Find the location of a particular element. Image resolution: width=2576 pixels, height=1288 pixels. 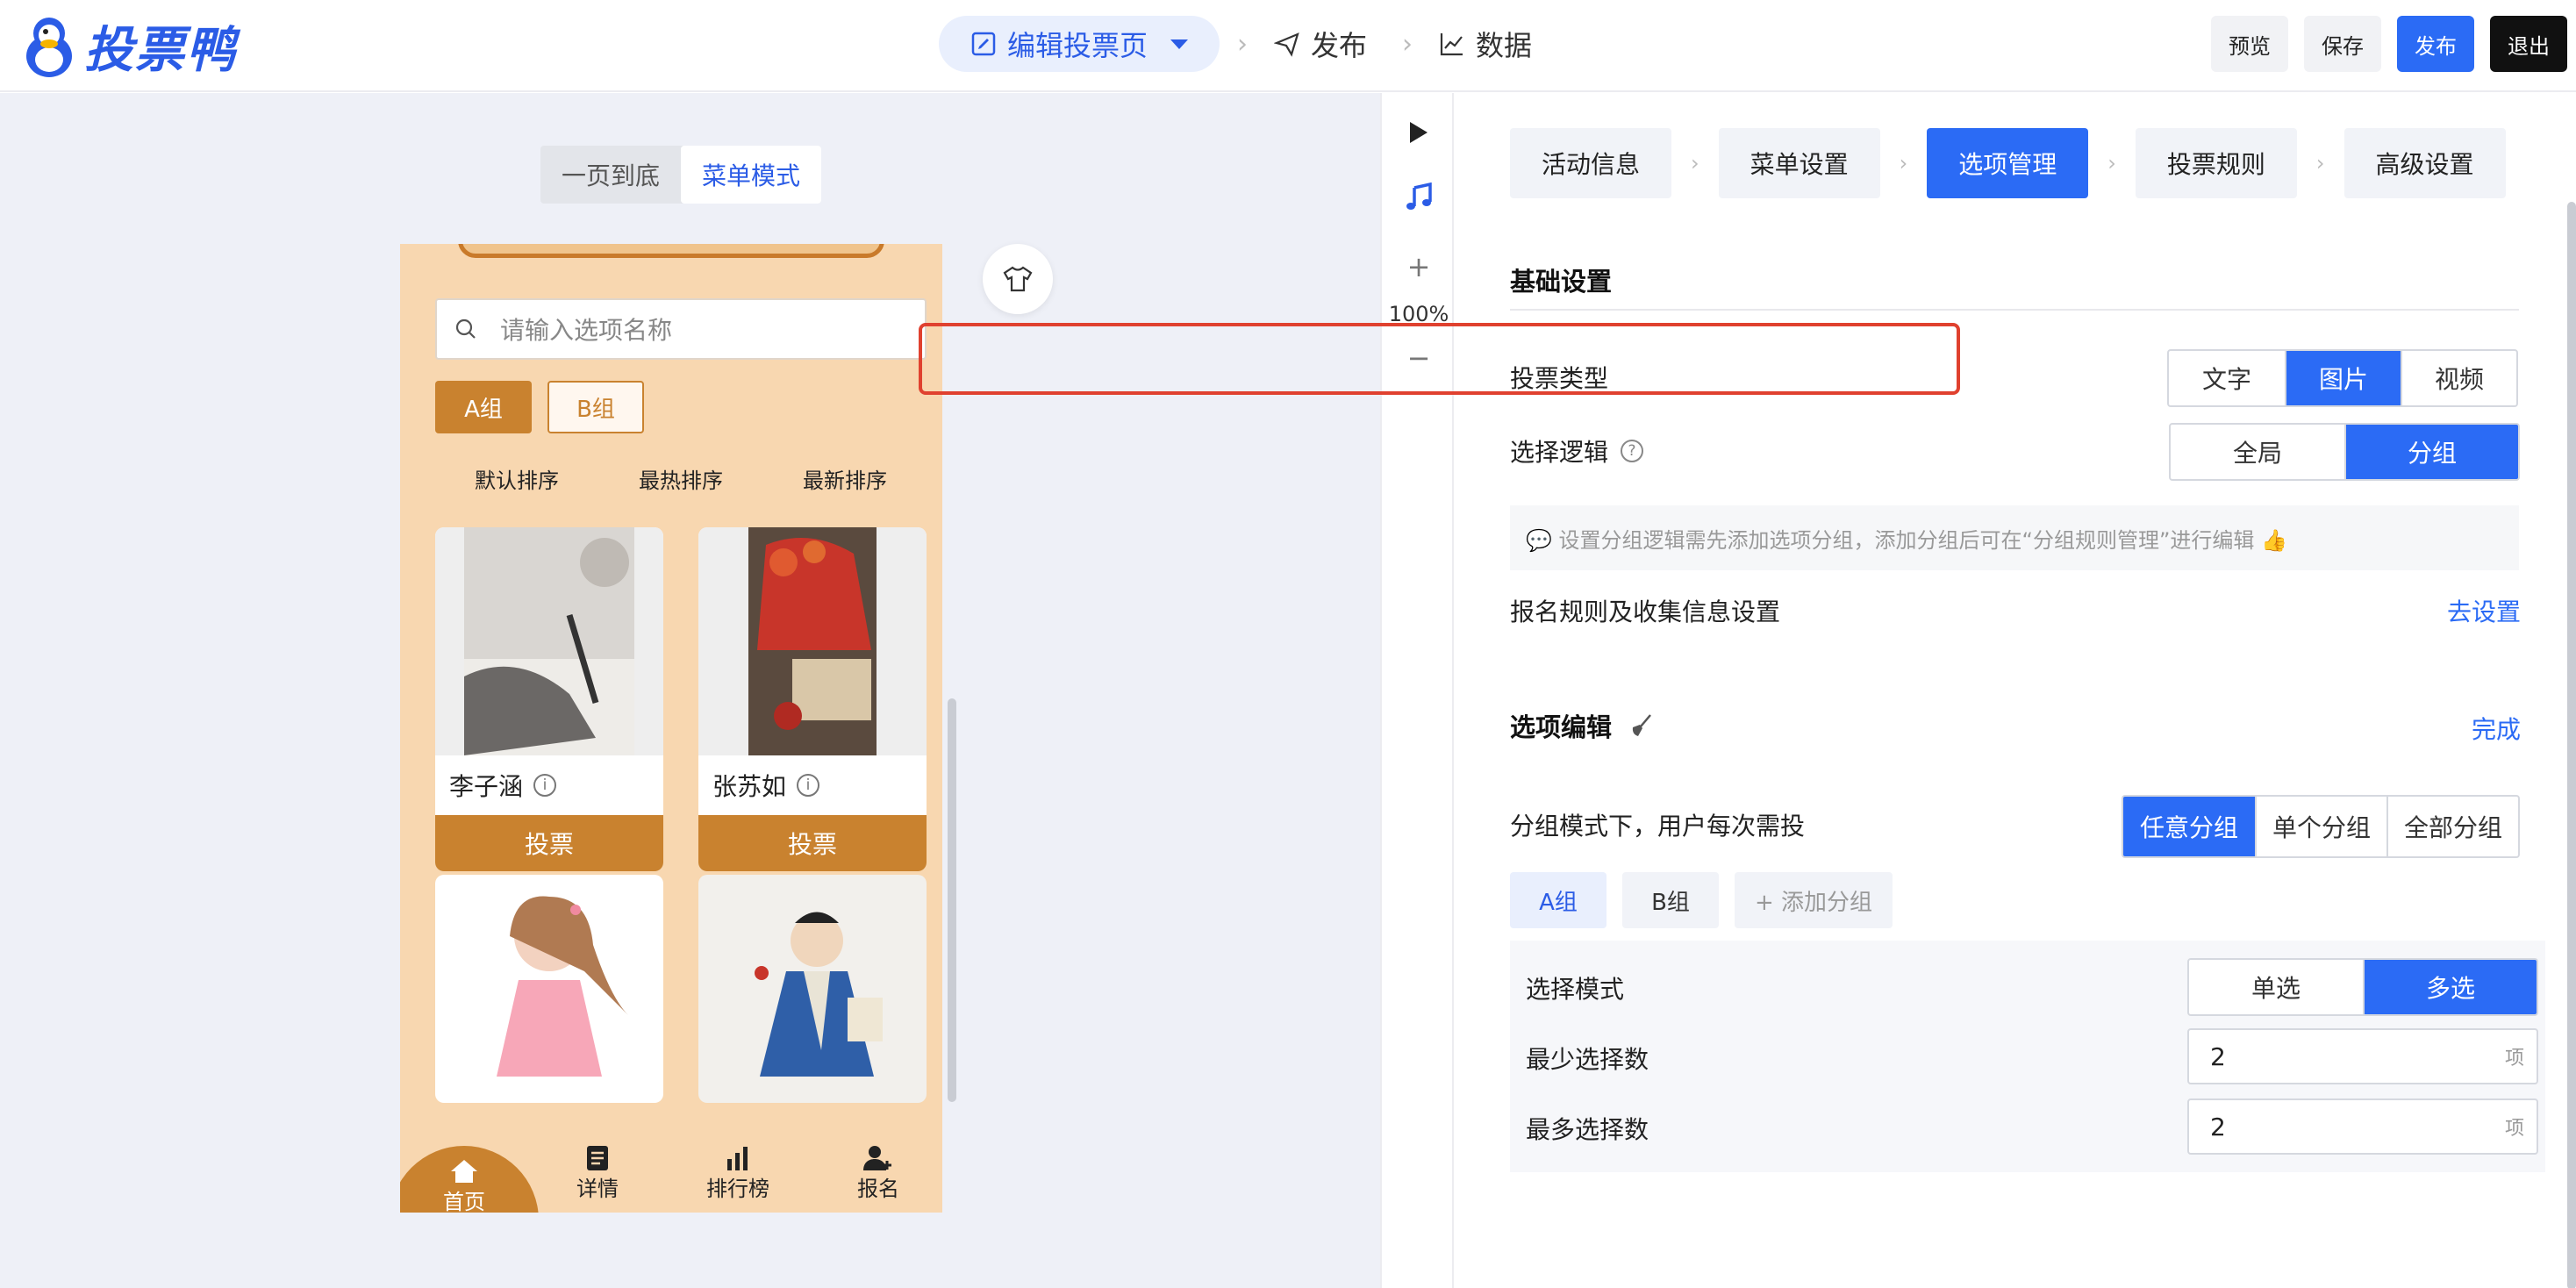

tab-detail: 详情 is located at coordinates (597, 1173).